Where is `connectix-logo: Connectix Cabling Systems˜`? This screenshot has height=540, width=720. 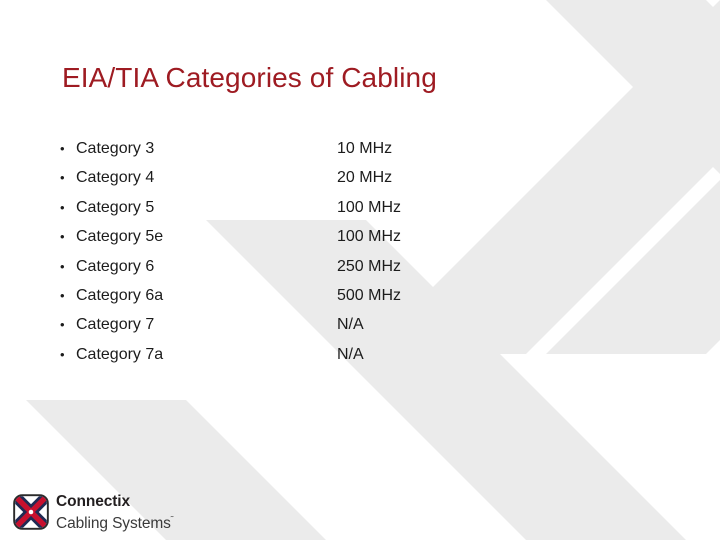
connectix-logo: Connectix Cabling Systems˜ is located at coordinates (100, 513).